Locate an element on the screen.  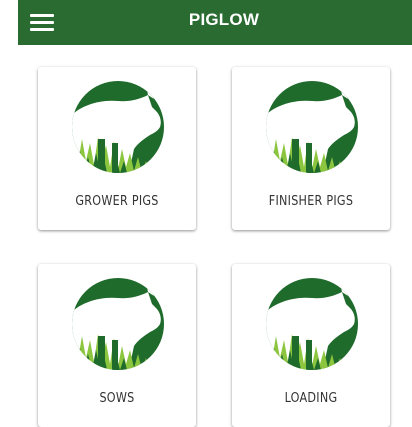
tile-loading: LOADING is located at coordinates (311, 345).